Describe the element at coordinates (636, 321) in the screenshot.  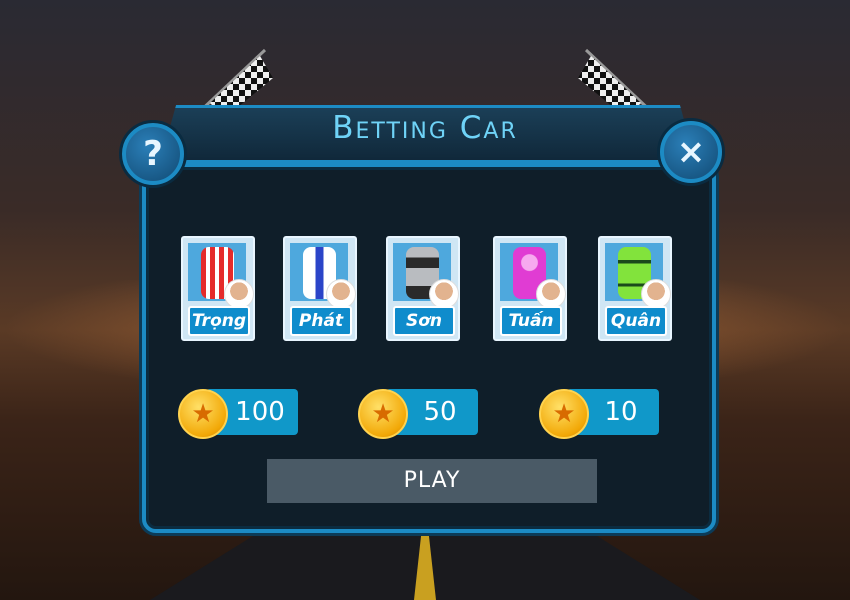
I see `car-name-label: Quân` at that location.